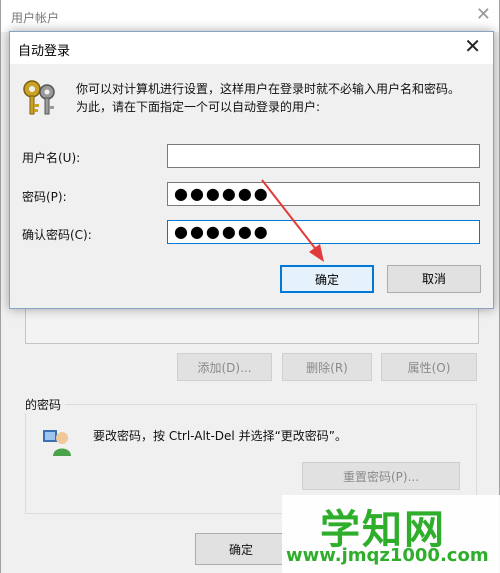  I want to click on password-group-title: 的密码, so click(43, 404).